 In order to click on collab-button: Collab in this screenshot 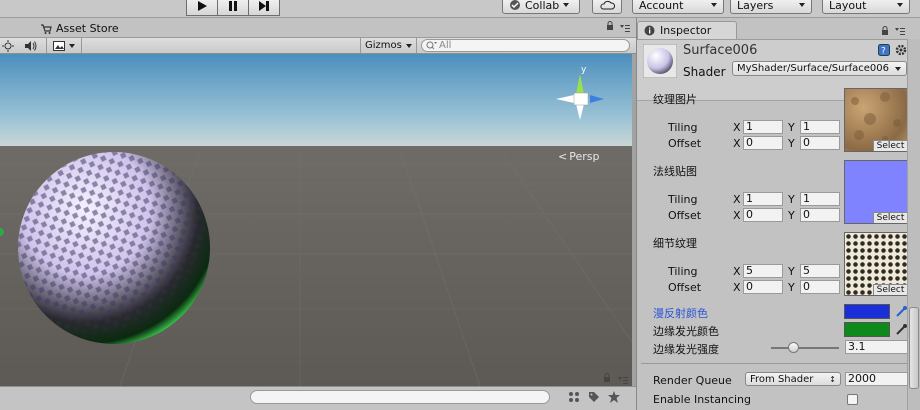, I will do `click(541, 7)`.